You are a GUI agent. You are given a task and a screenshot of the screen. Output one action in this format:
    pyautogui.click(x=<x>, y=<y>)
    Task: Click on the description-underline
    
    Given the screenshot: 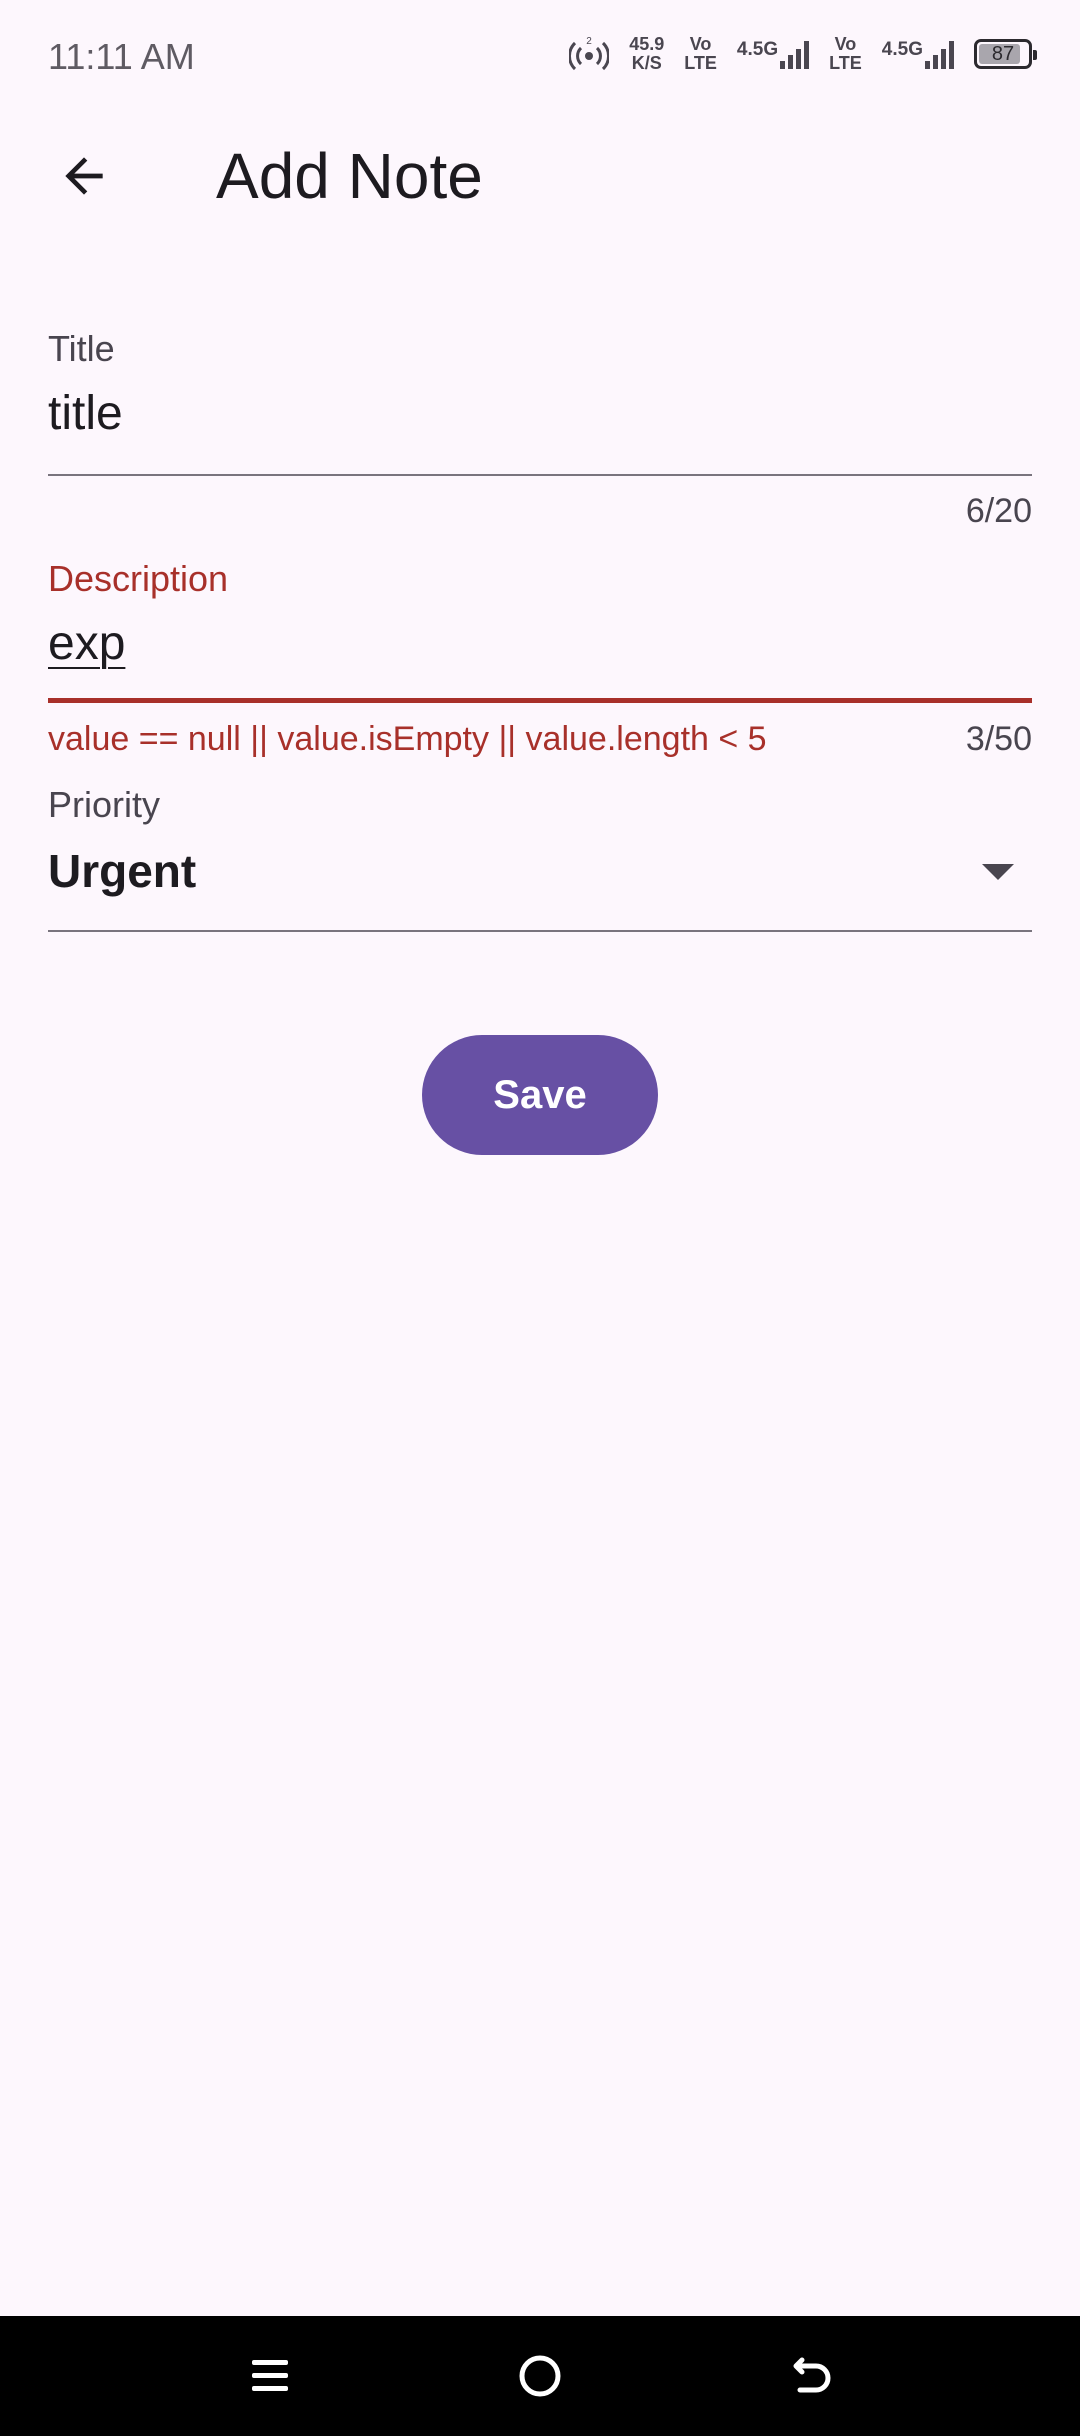 What is the action you would take?
    pyautogui.click(x=540, y=700)
    